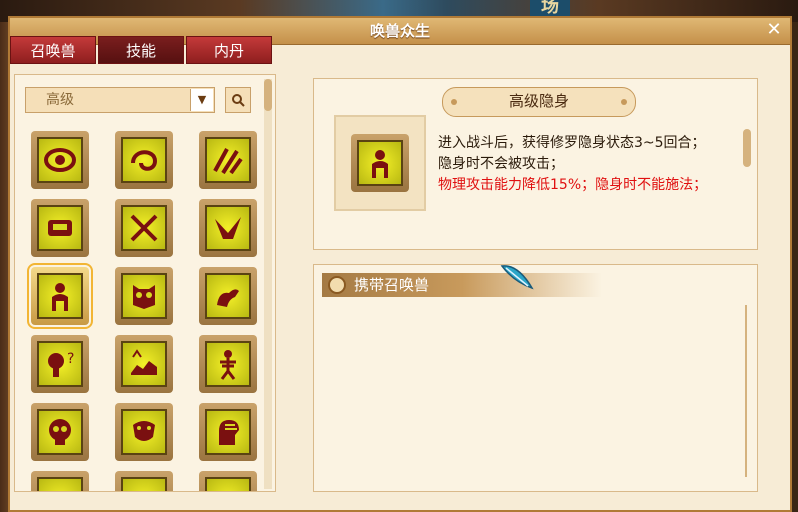 Image resolution: width=798 pixels, height=512 pixels. I want to click on tab-summon: 召唤兽, so click(53, 50).